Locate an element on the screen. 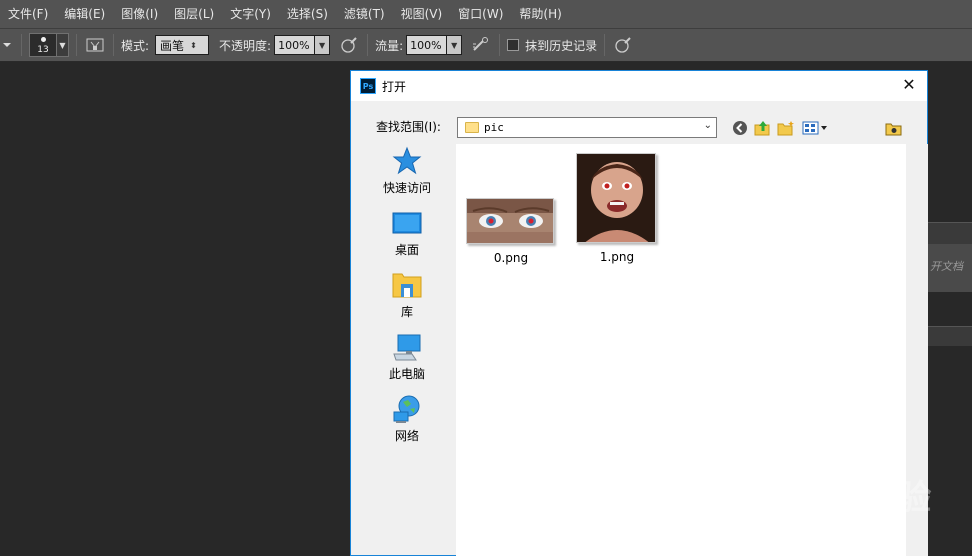  chevron-down-icon: ⌄ is located at coordinates (708, 125).